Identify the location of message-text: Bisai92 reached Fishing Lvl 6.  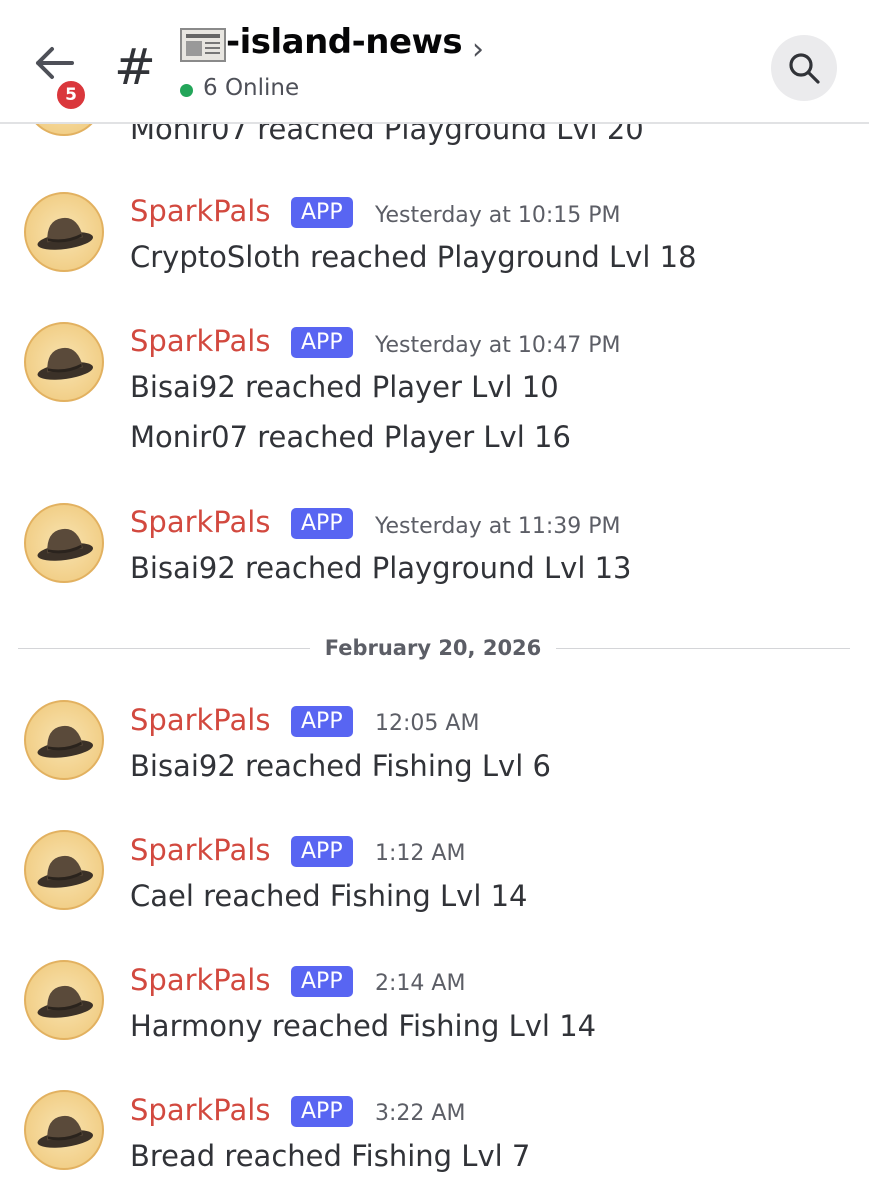
(340, 766).